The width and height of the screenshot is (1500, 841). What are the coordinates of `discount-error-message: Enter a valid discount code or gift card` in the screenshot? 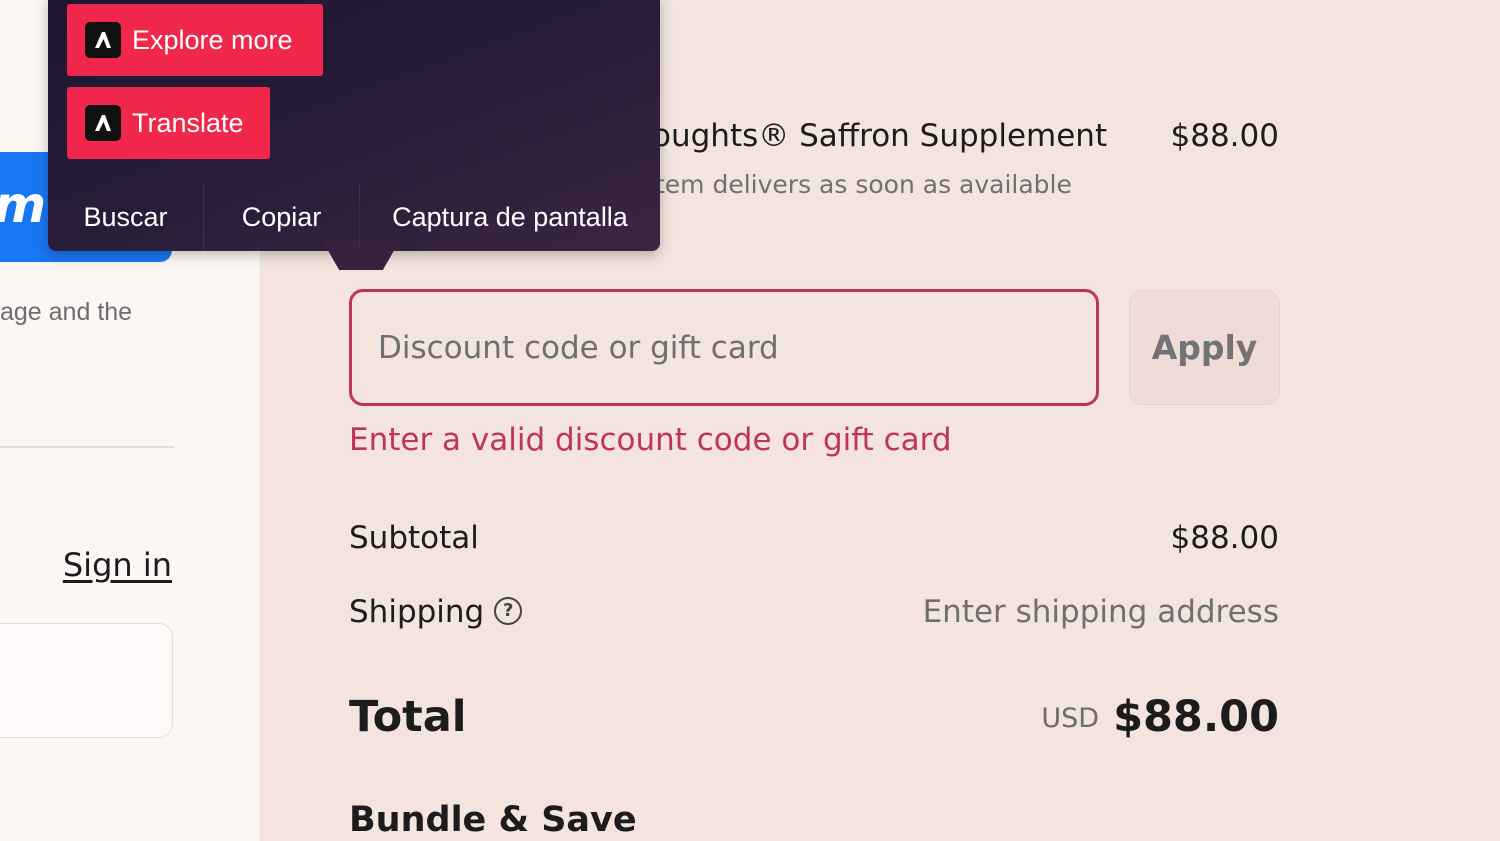 It's located at (650, 440).